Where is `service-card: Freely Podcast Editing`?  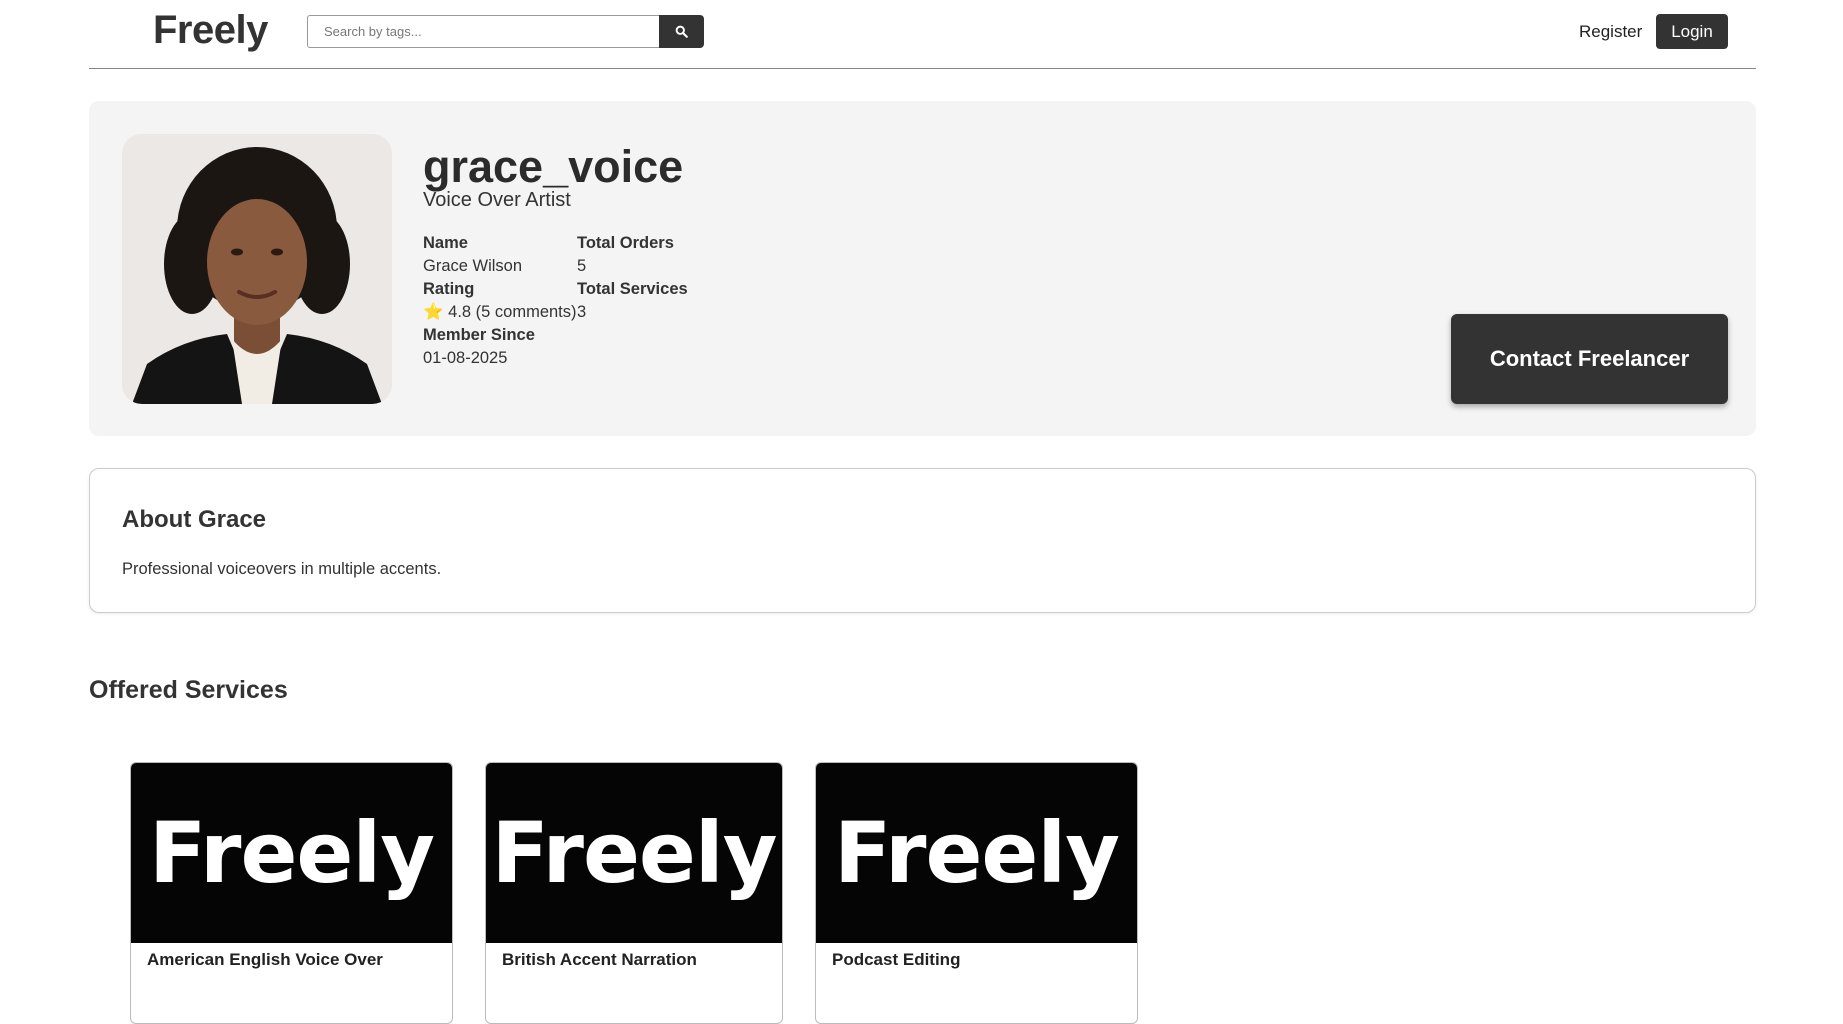
service-card: Freely Podcast Editing is located at coordinates (976, 893).